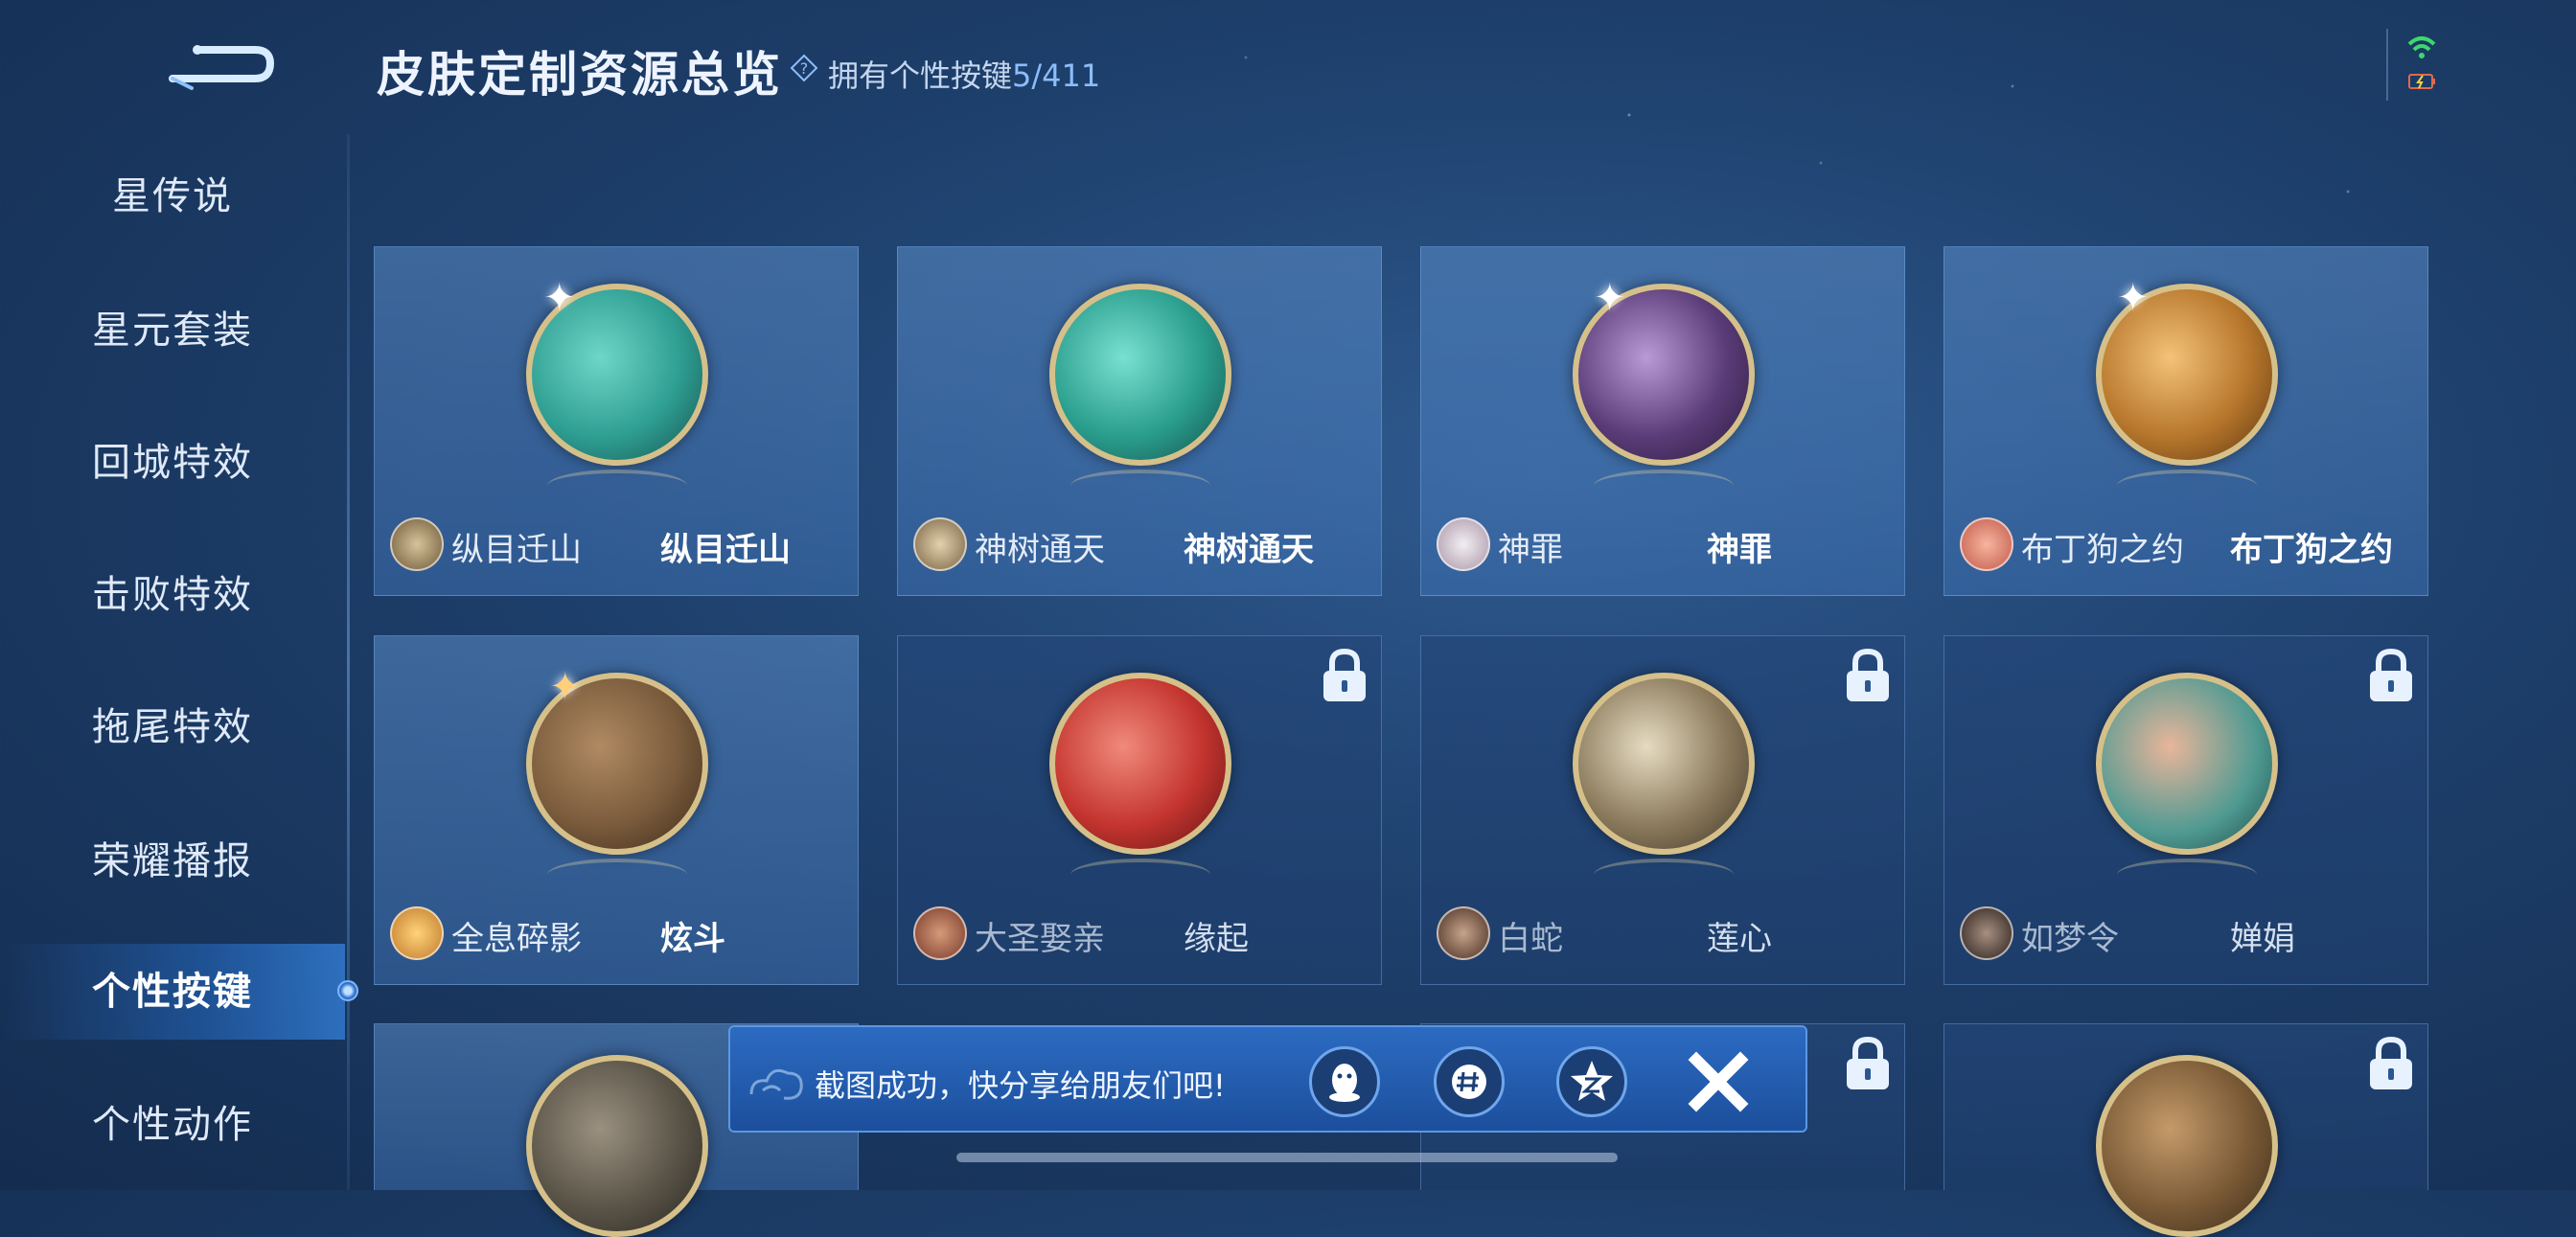 The height and width of the screenshot is (1237, 2576). I want to click on cloud-decoration-icon, so click(777, 1084).